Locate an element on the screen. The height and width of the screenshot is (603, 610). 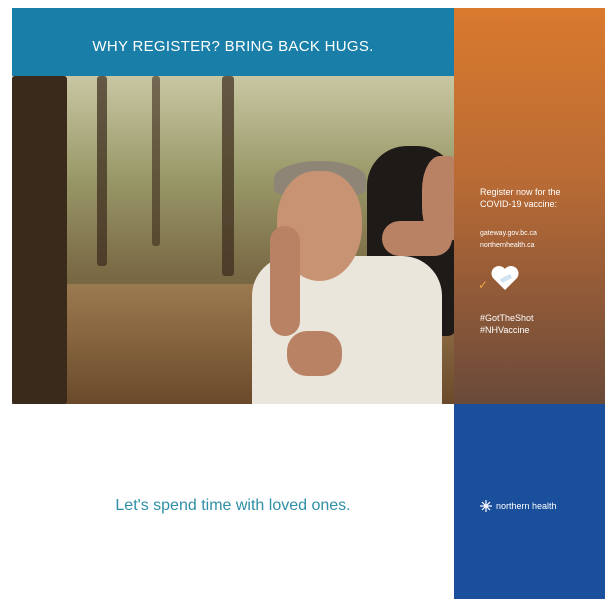
check-icon: ✓ is located at coordinates (483, 285).